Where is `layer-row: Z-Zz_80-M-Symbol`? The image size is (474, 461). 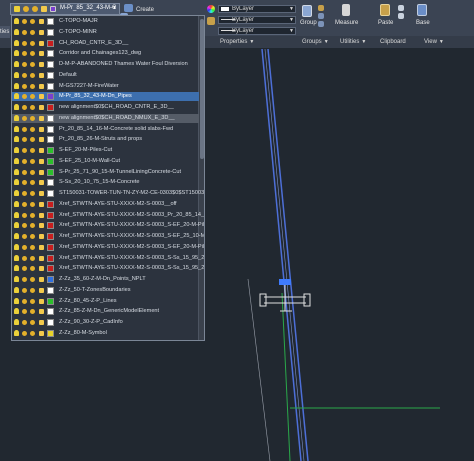
layer-row: Z-Zz_80-M-Symbol is located at coordinates (105, 333).